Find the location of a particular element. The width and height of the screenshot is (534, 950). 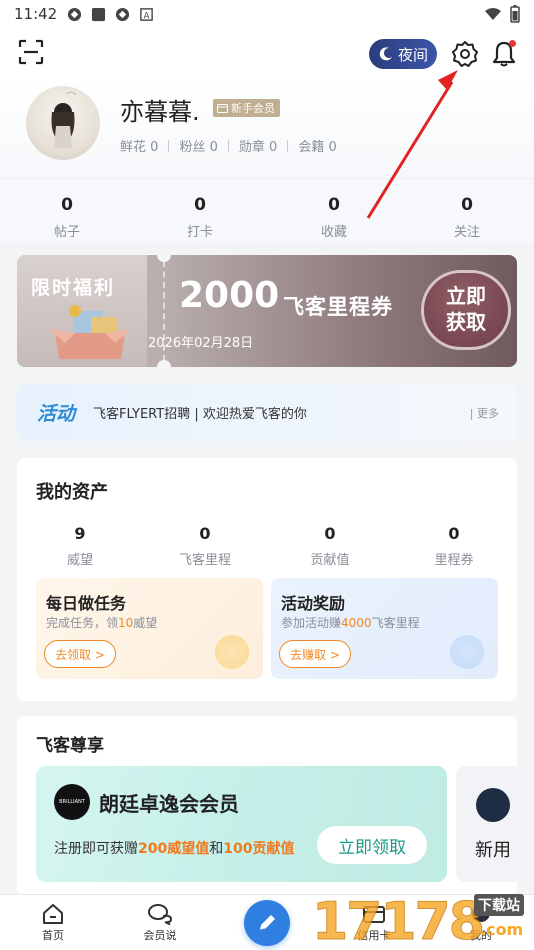

counts-row: 0 帖子 0 打卡 0 收藏 0 关注 is located at coordinates (267, 210).